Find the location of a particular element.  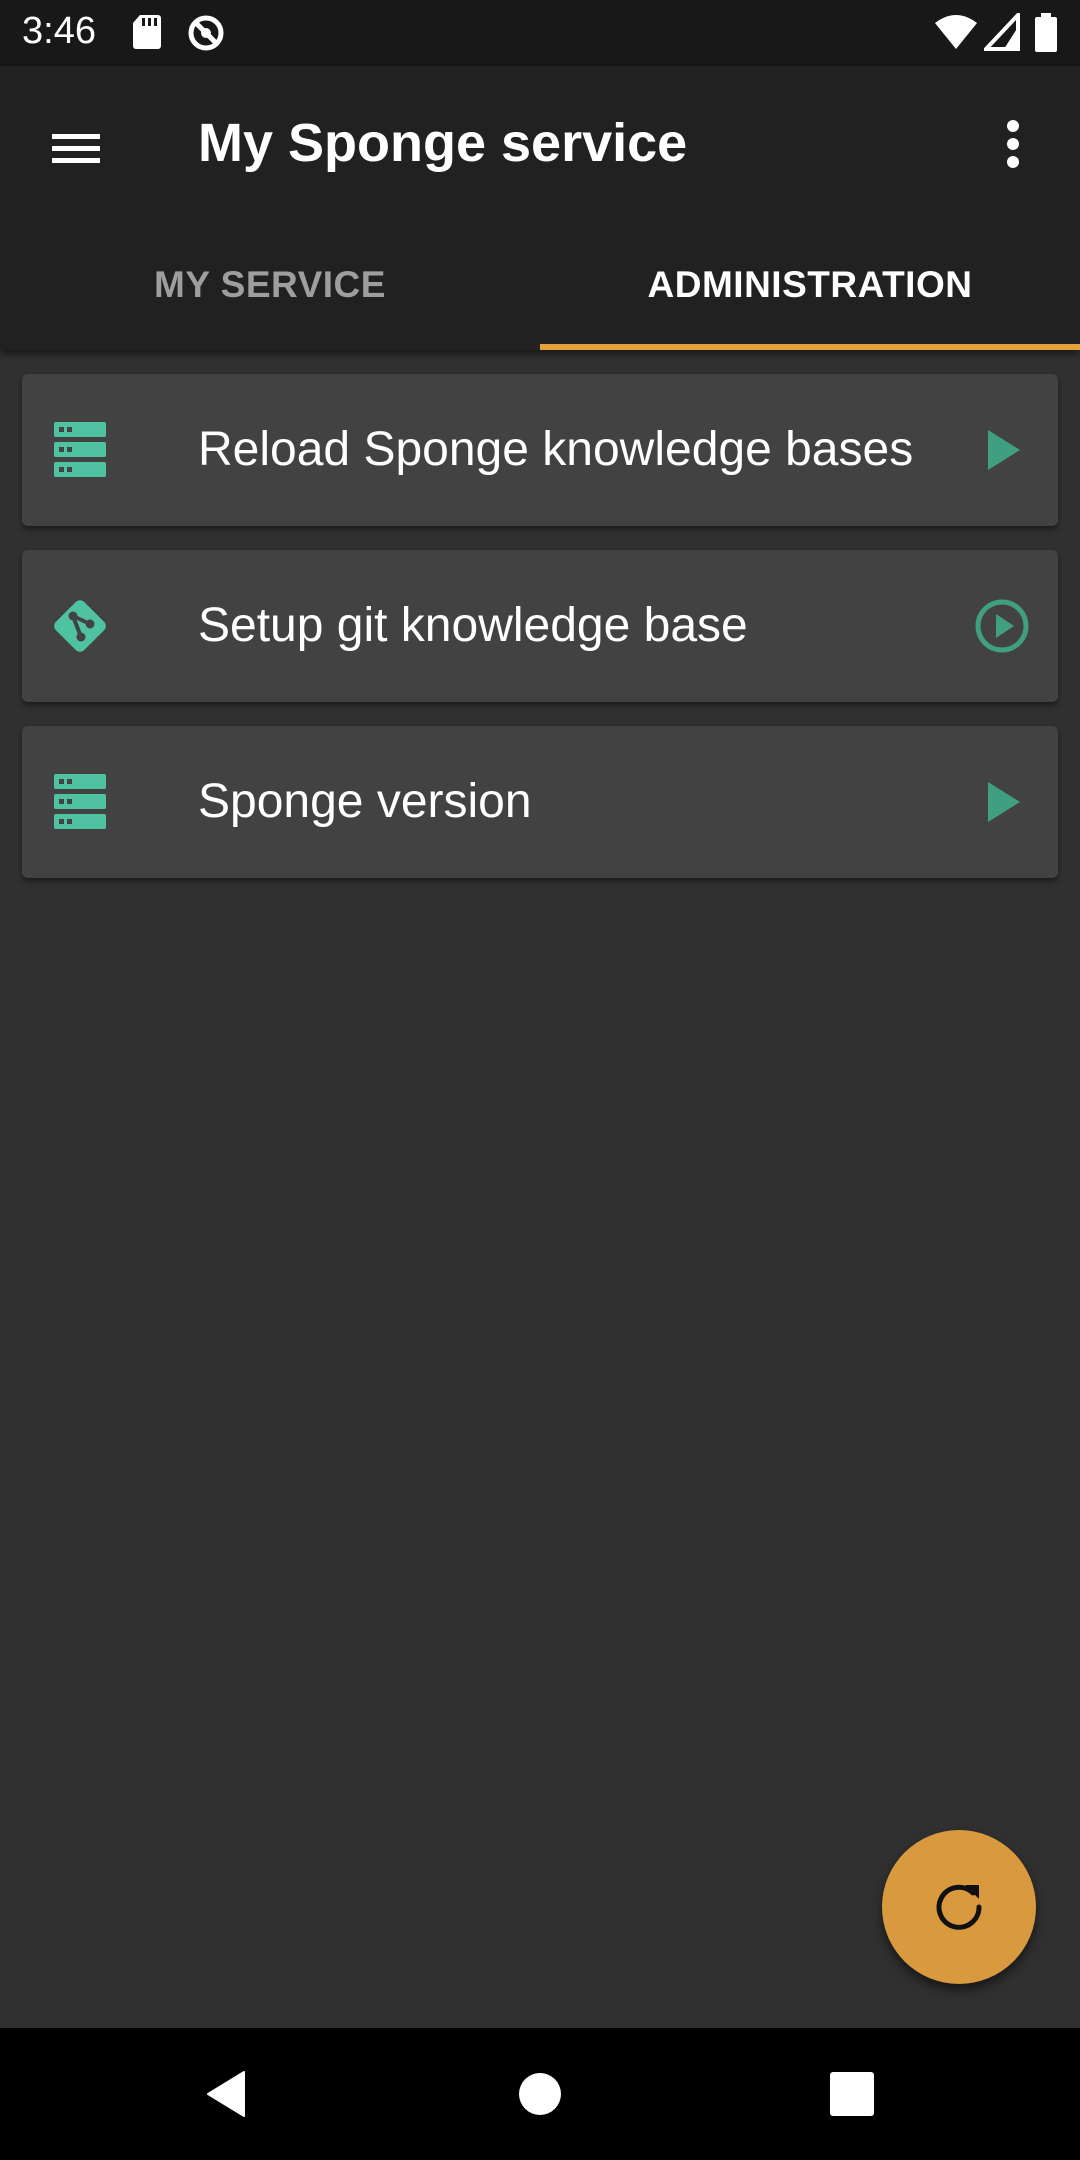

refresh-icon is located at coordinates (959, 1907).